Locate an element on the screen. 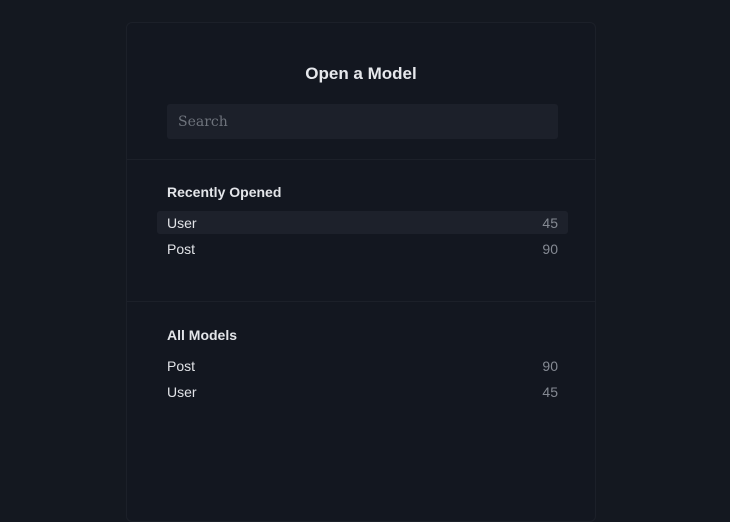 This screenshot has height=522, width=730. recent-item-user: User 45 is located at coordinates (362, 222).